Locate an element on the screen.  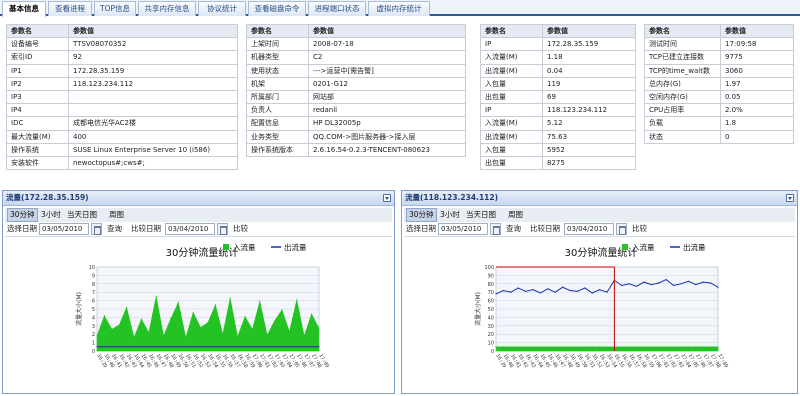
param-value-cell: C2 is located at coordinates (387, 57).